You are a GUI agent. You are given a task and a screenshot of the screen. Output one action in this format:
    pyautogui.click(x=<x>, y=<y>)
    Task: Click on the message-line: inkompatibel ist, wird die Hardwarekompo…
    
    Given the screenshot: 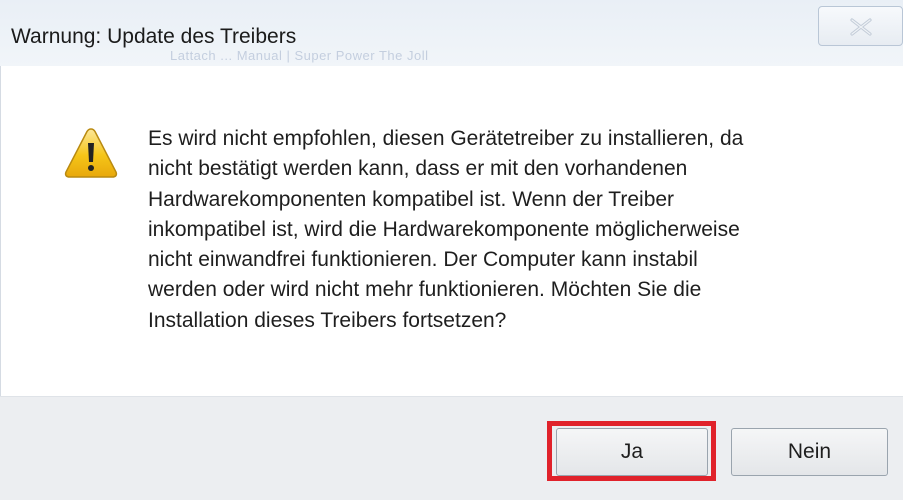 What is the action you would take?
    pyautogui.click(x=444, y=229)
    